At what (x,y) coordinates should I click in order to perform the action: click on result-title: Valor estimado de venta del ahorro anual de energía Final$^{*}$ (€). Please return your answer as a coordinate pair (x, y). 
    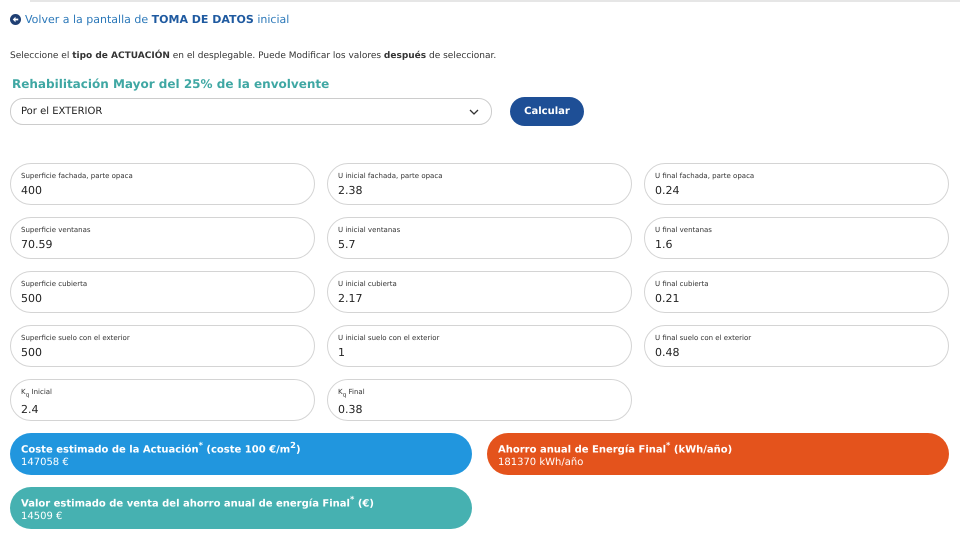
    Looking at the image, I should click on (197, 502).